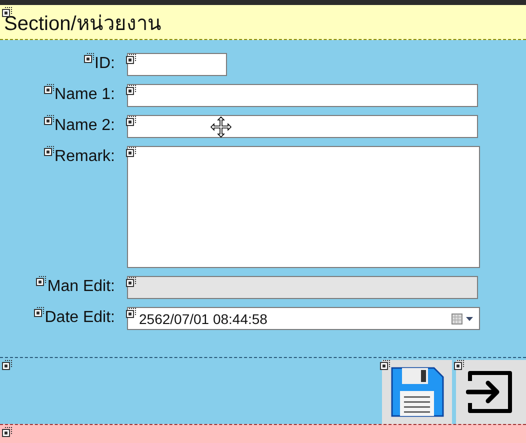 The image size is (526, 443). What do you see at coordinates (104, 64) in the screenshot?
I see `field-label: ID:` at bounding box center [104, 64].